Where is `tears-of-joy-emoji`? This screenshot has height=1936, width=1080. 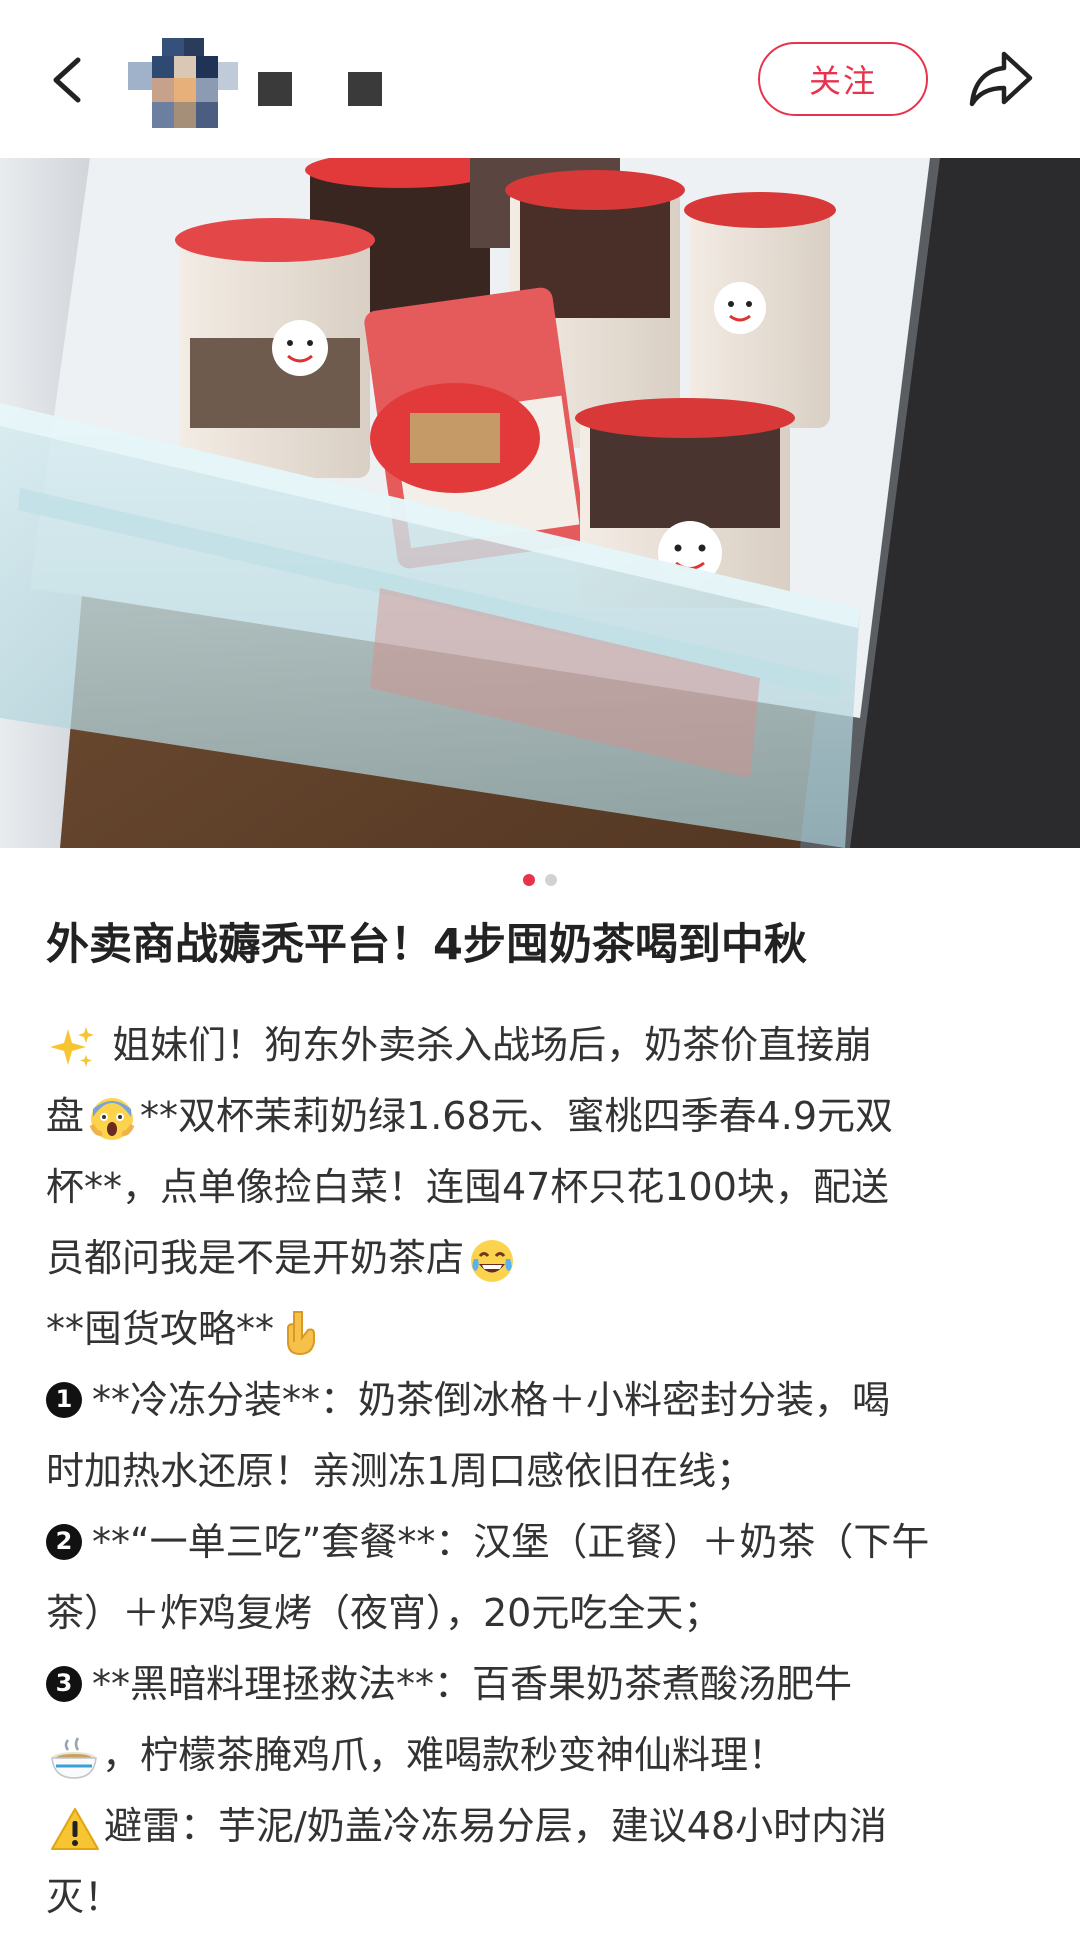
tears-of-joy-emoji is located at coordinates (492, 1260).